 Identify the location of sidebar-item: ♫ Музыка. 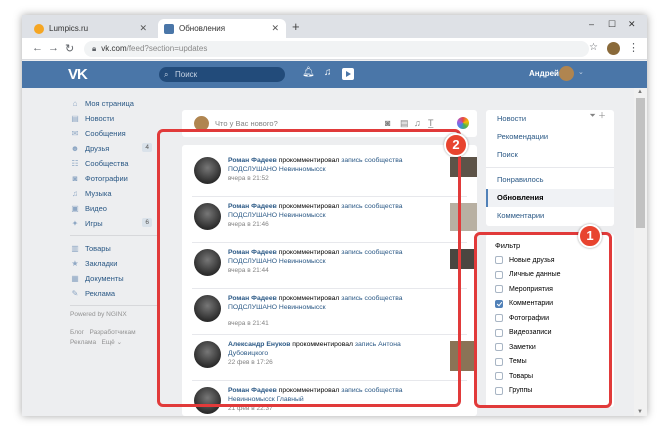
(115, 193).